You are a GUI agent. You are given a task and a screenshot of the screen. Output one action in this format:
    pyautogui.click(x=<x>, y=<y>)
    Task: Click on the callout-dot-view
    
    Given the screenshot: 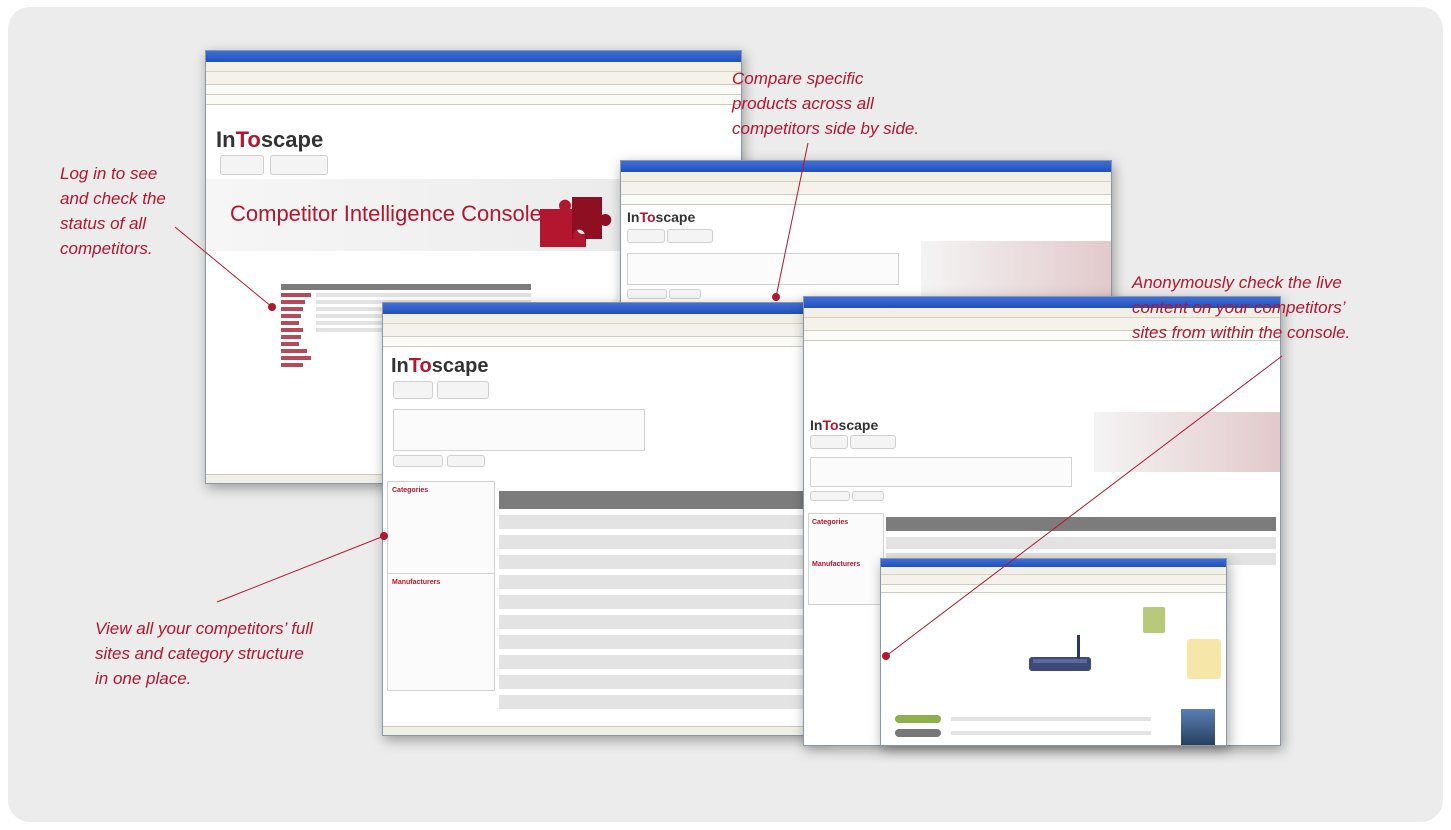 What is the action you would take?
    pyautogui.click(x=384, y=536)
    